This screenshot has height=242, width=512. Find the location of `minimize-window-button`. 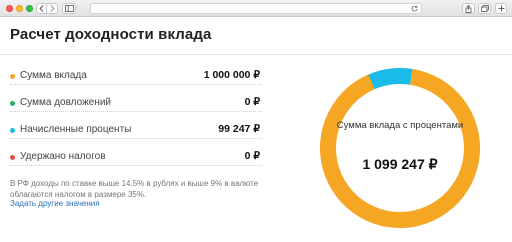

minimize-window-button is located at coordinates (19, 8).